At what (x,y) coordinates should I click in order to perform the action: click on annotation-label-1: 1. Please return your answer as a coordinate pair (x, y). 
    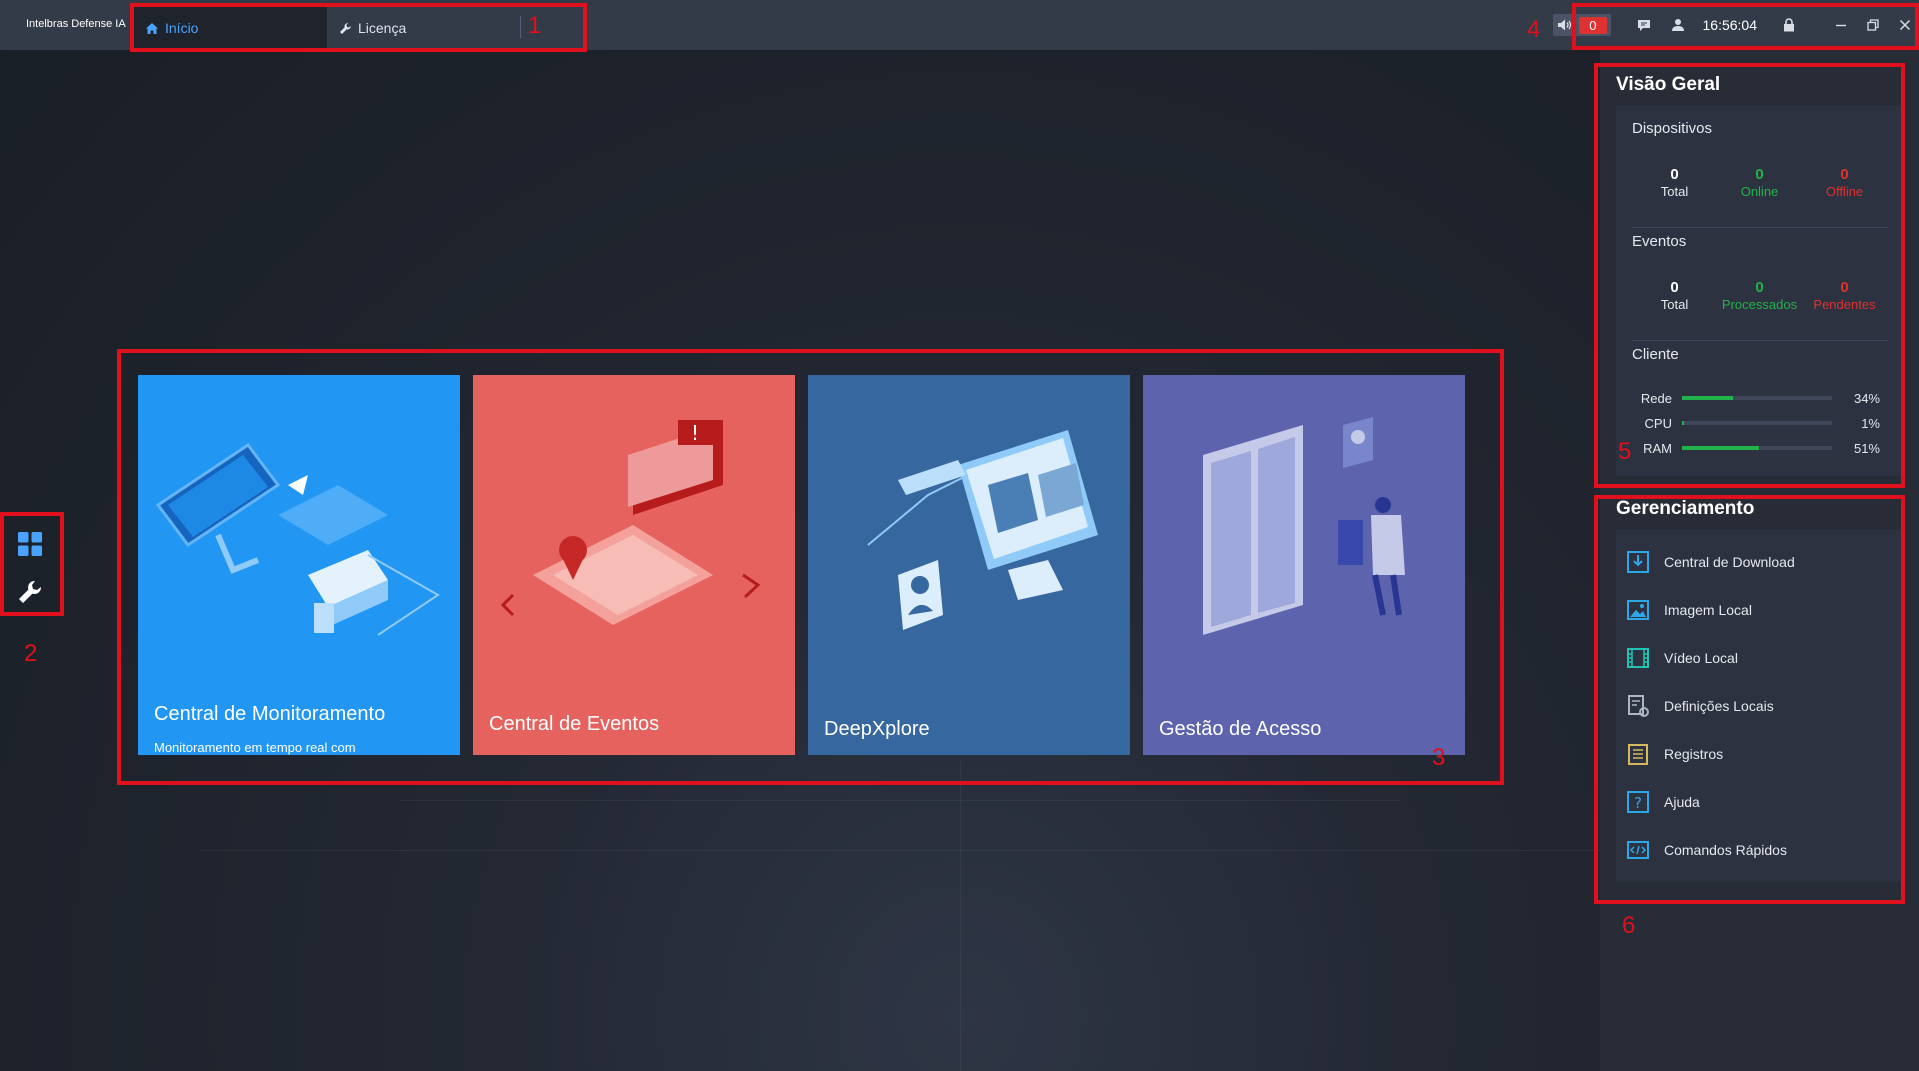
    Looking at the image, I should click on (535, 25).